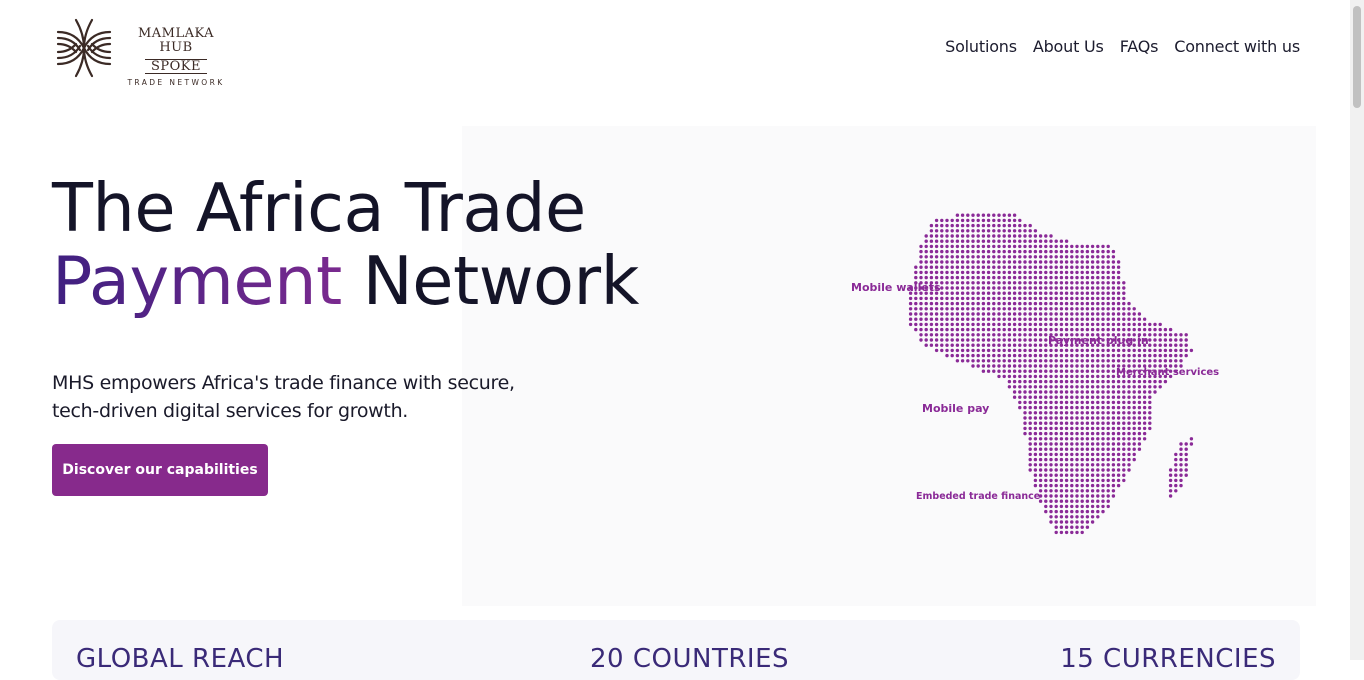 The width and height of the screenshot is (1364, 680). What do you see at coordinates (84, 48) in the screenshot?
I see `woven-lines-logo-icon` at bounding box center [84, 48].